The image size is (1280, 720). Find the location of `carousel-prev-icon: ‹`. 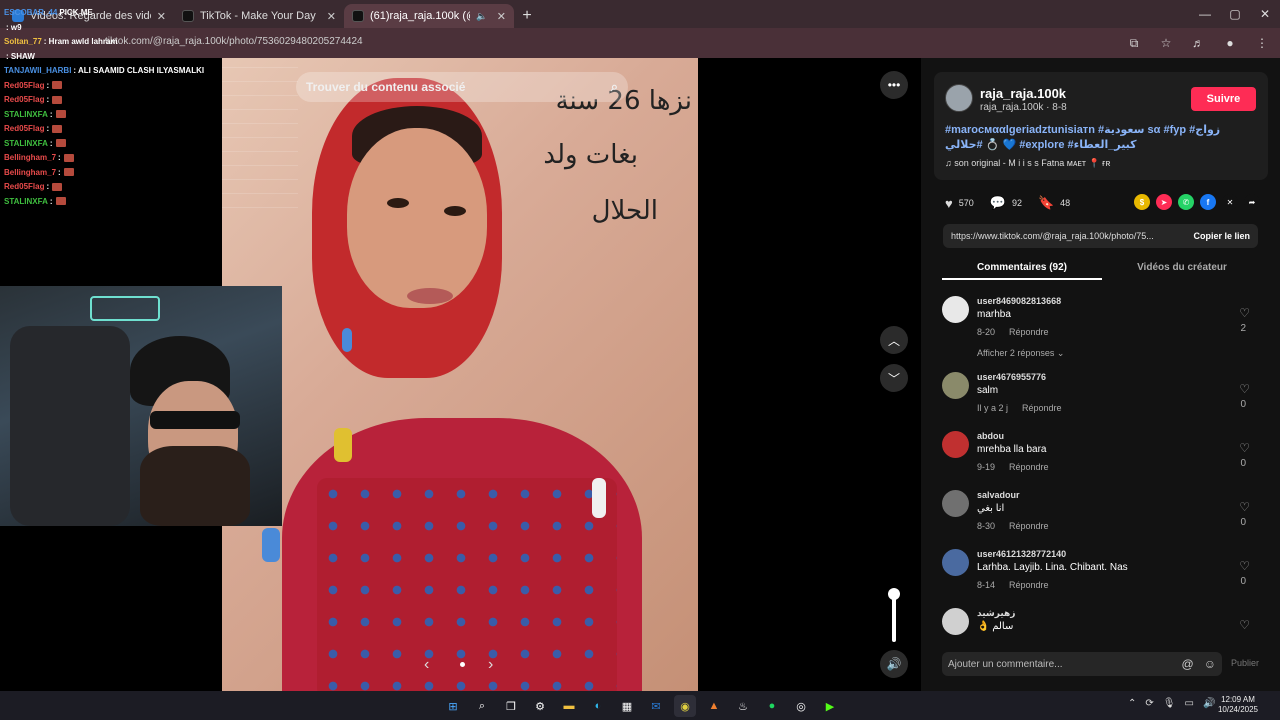

carousel-prev-icon: ‹ is located at coordinates (426, 665).